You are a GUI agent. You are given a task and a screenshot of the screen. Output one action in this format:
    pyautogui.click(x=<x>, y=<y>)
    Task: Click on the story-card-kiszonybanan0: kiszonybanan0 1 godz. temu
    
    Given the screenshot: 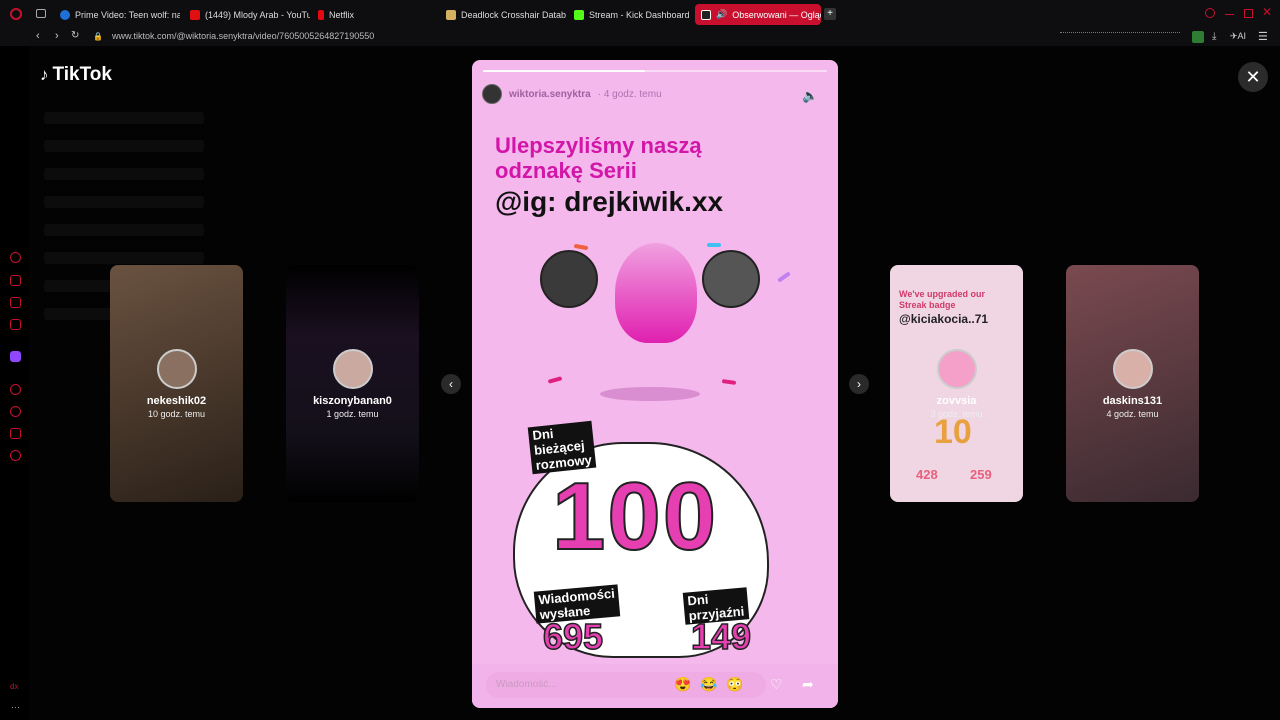 What is the action you would take?
    pyautogui.click(x=352, y=383)
    